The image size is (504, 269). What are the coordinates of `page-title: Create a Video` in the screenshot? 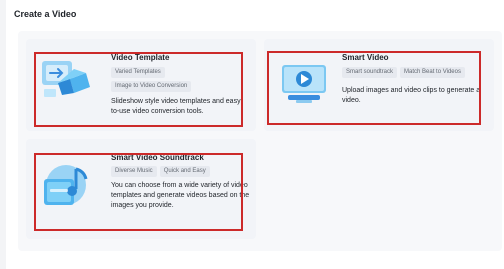 It's located at (45, 14).